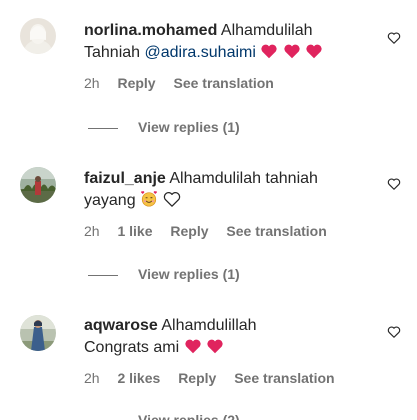 The image size is (417, 420). I want to click on comment-text: Alhamdulilah, so click(266, 30).